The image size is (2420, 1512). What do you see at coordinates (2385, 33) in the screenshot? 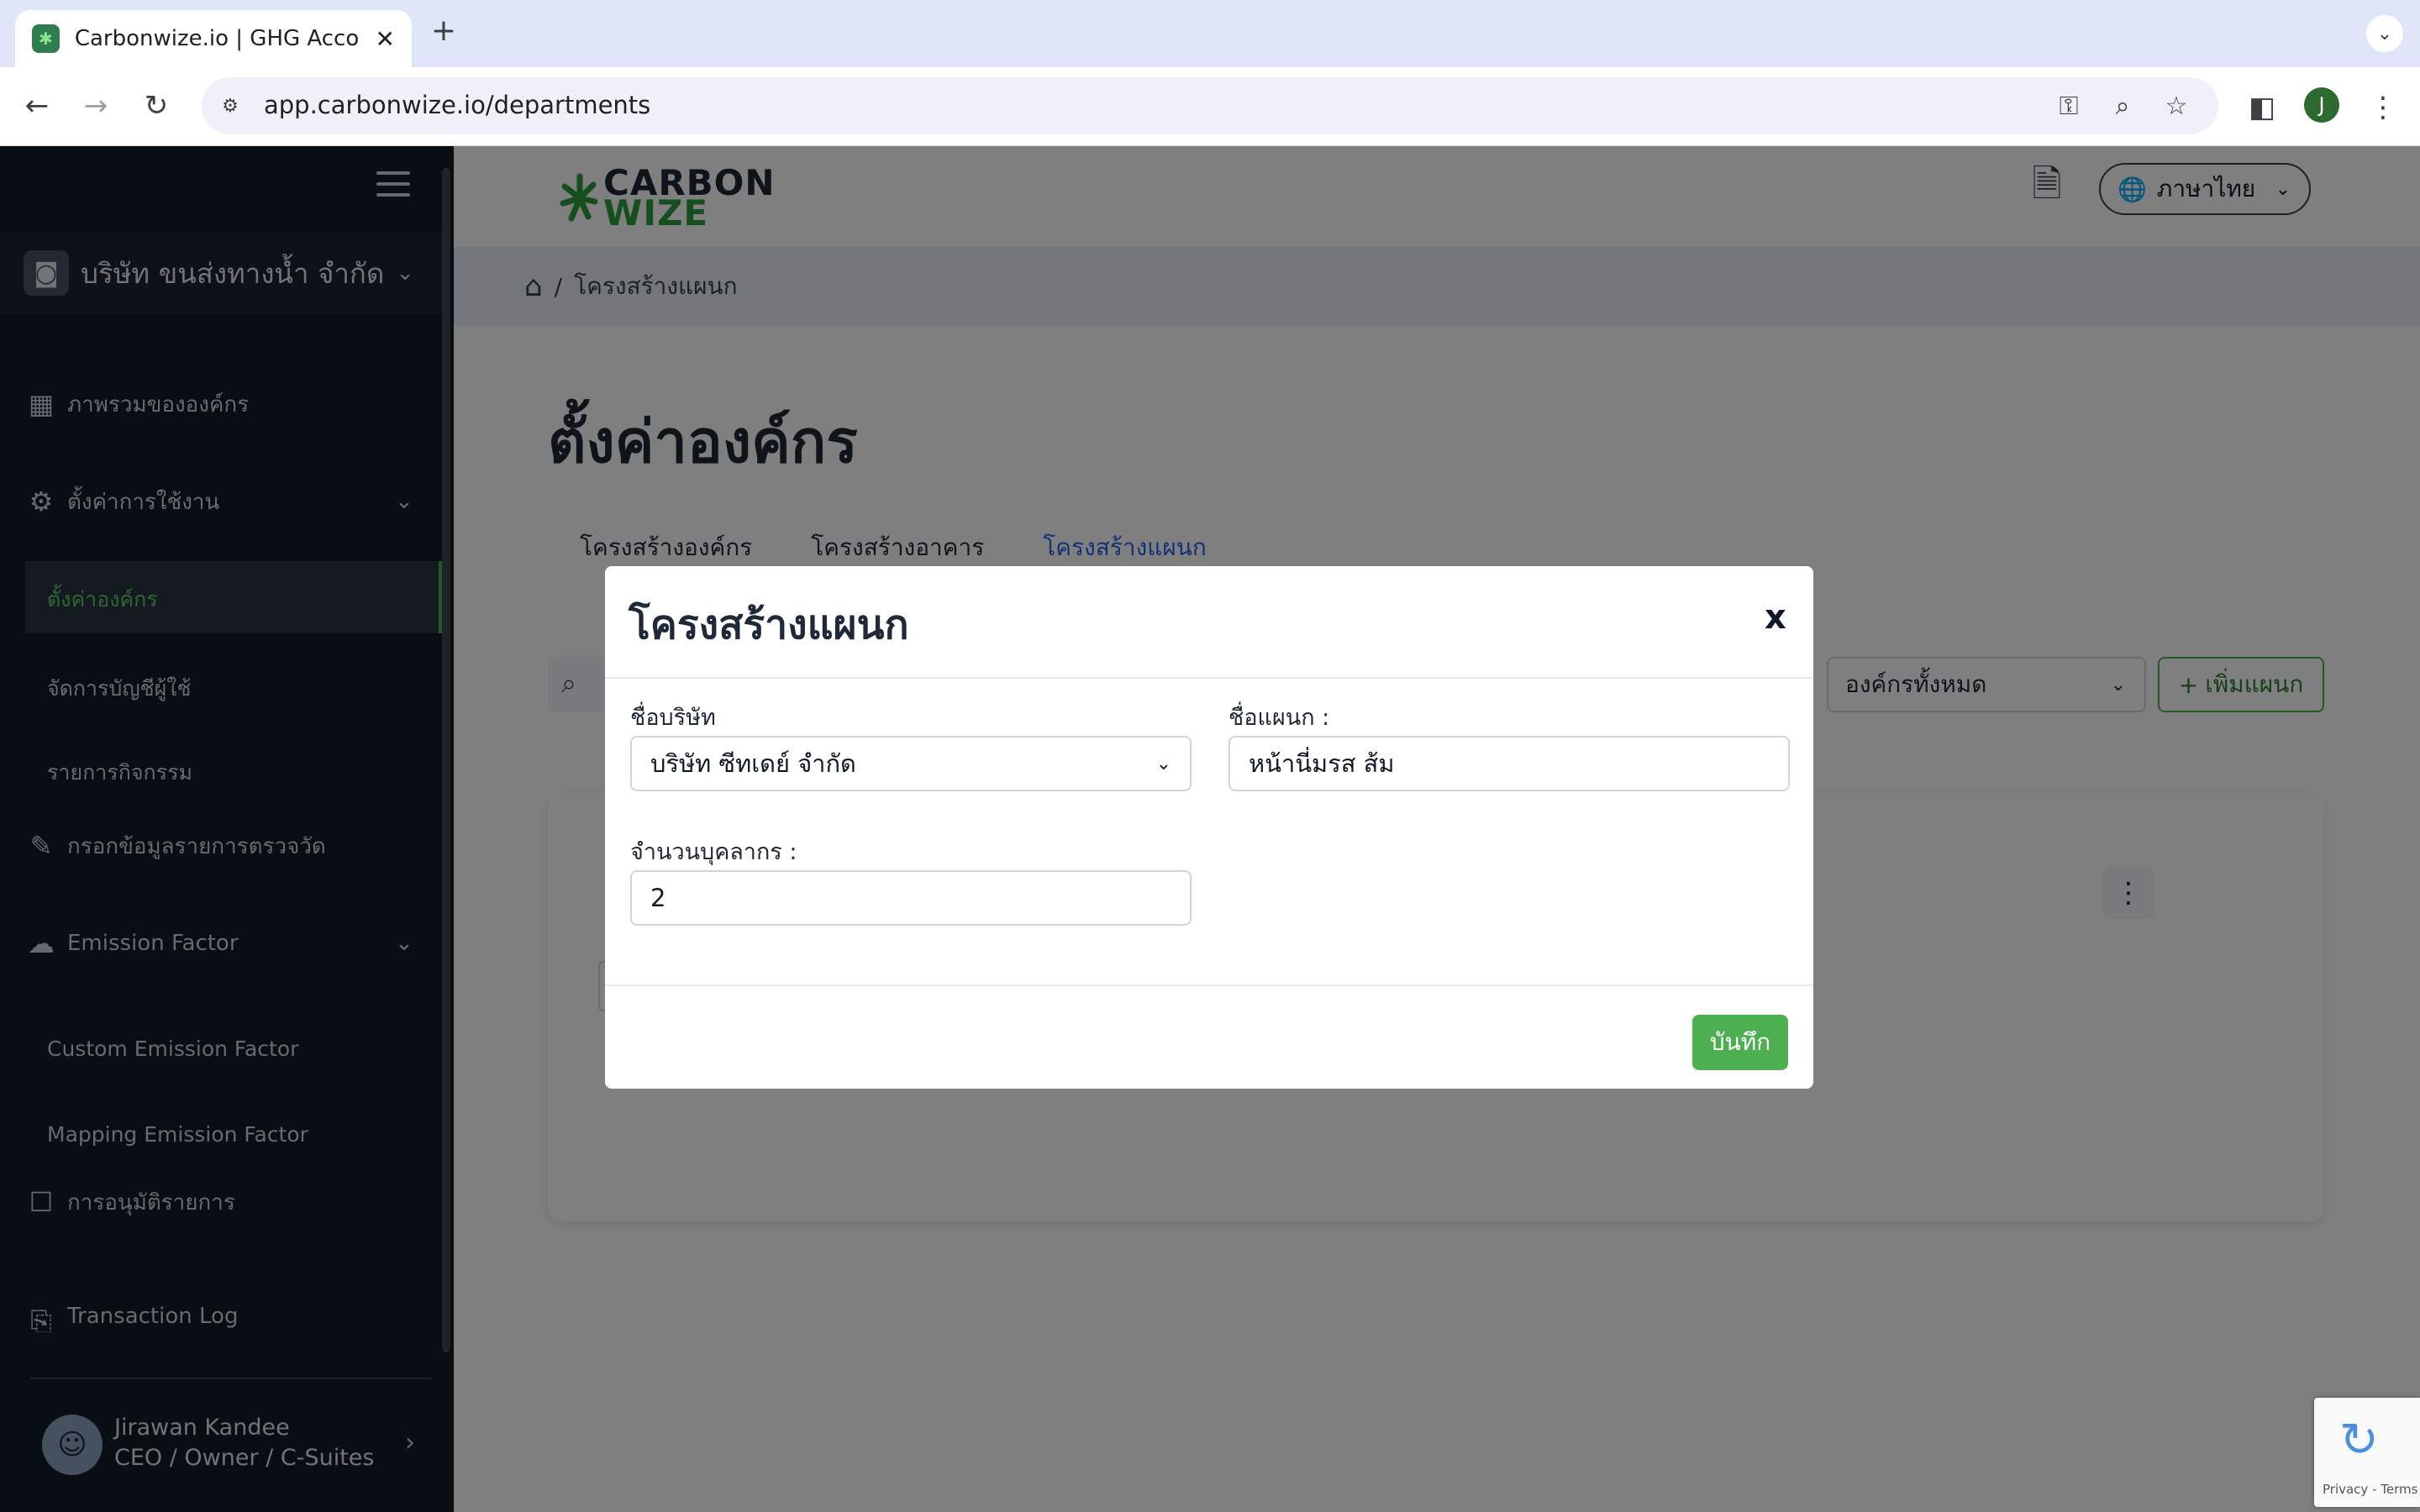
I see `tab-search-chevron-icon: ⌄` at bounding box center [2385, 33].